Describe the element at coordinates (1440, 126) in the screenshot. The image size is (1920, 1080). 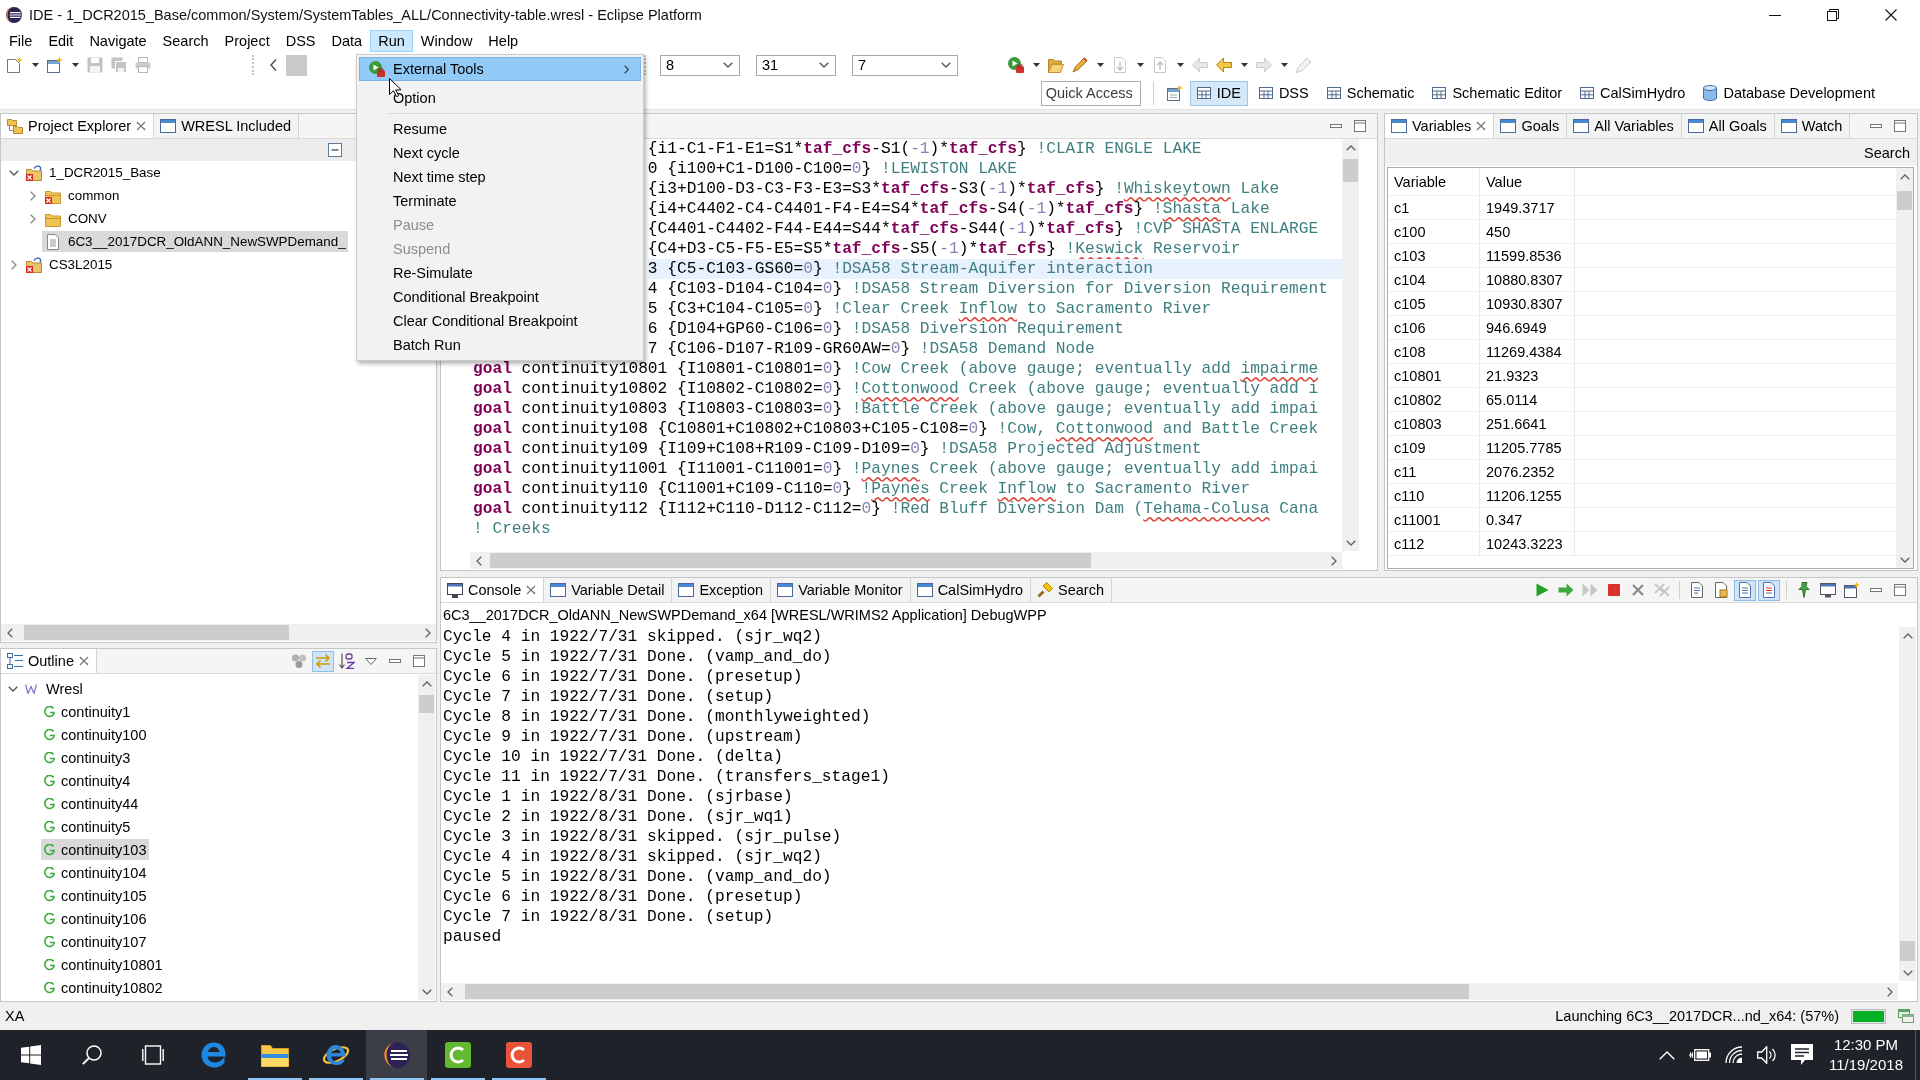
I see `panel-tab: Variables` at that location.